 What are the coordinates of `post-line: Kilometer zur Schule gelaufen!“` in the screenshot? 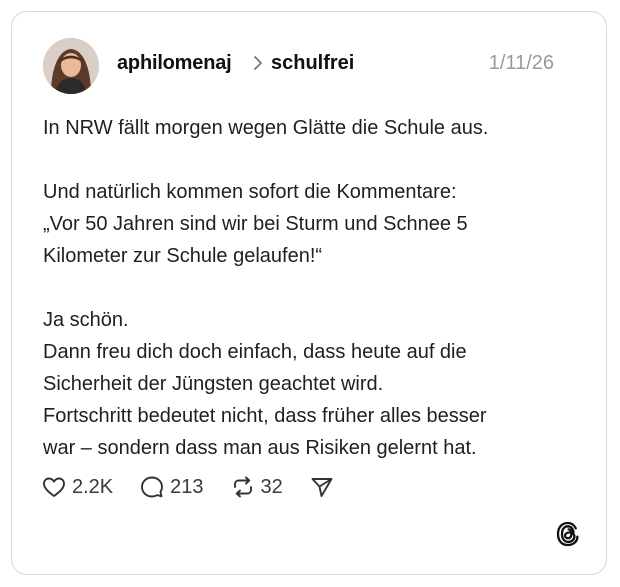 It's located at (183, 256).